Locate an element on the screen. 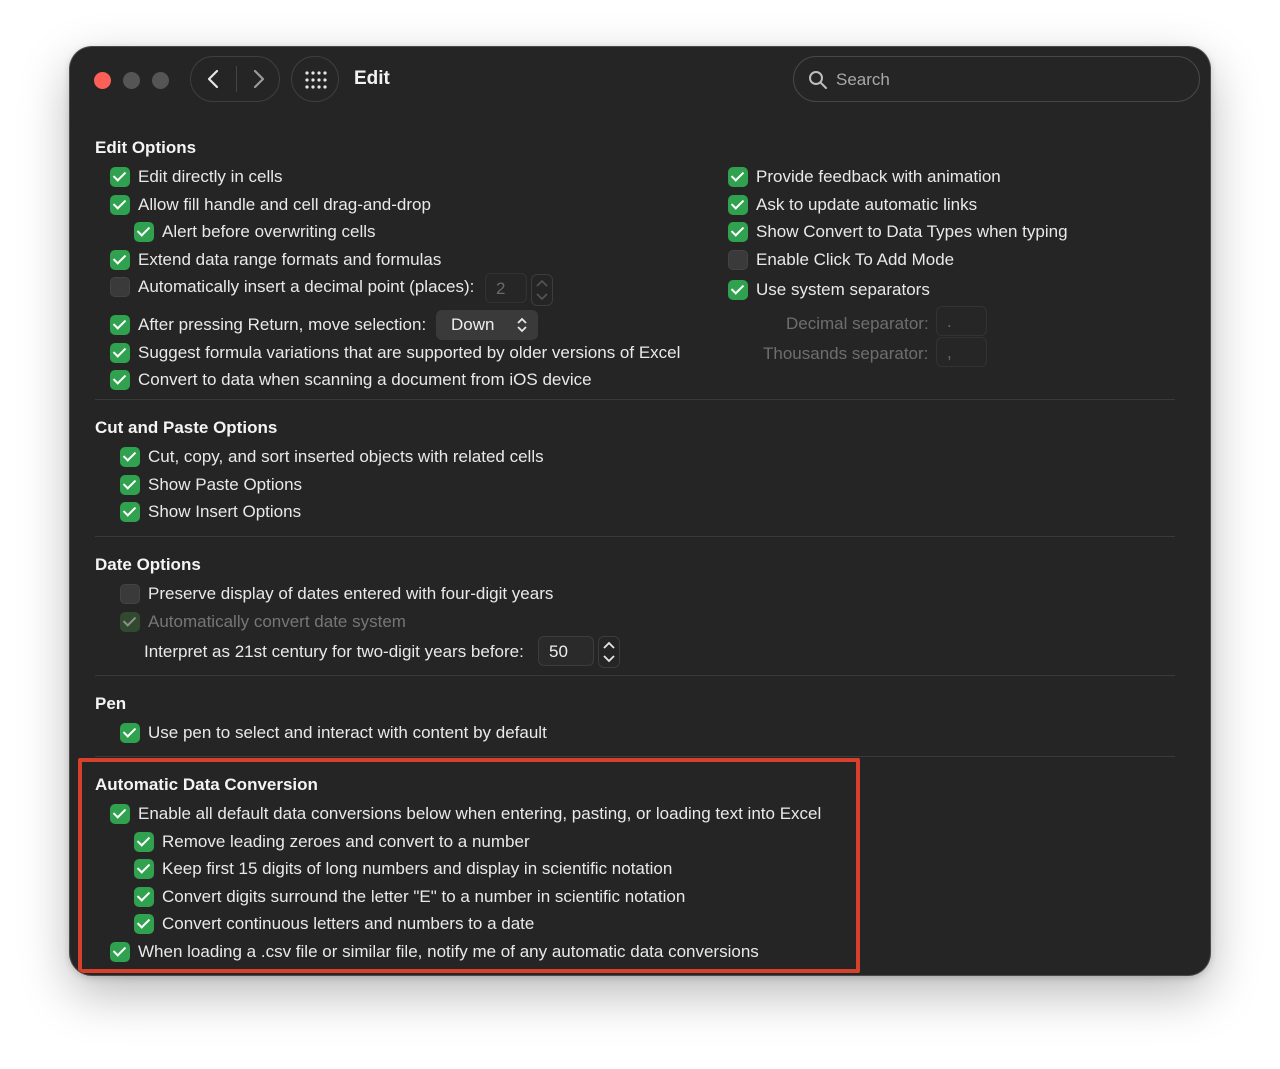 Image resolution: width=1280 pixels, height=1069 pixels. minimize-window-button is located at coordinates (131, 80).